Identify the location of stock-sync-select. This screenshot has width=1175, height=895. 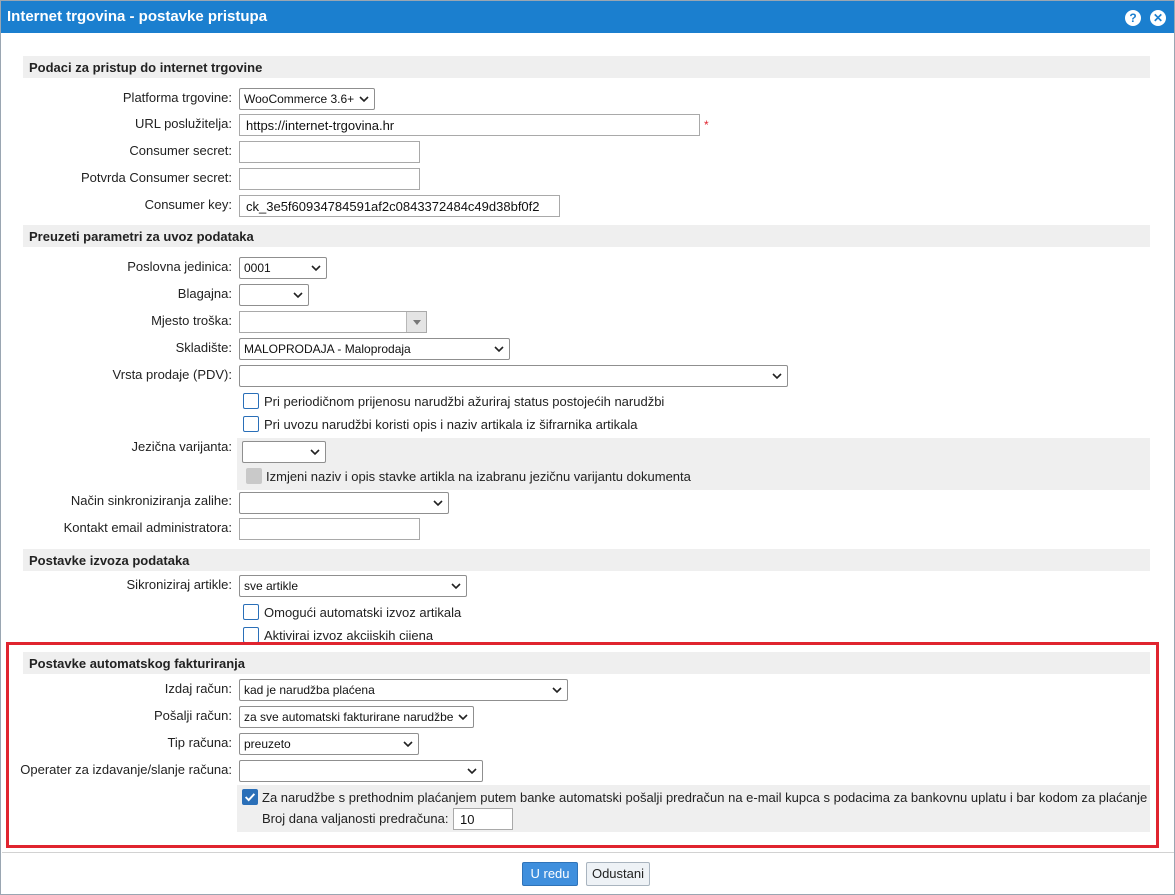
(344, 503).